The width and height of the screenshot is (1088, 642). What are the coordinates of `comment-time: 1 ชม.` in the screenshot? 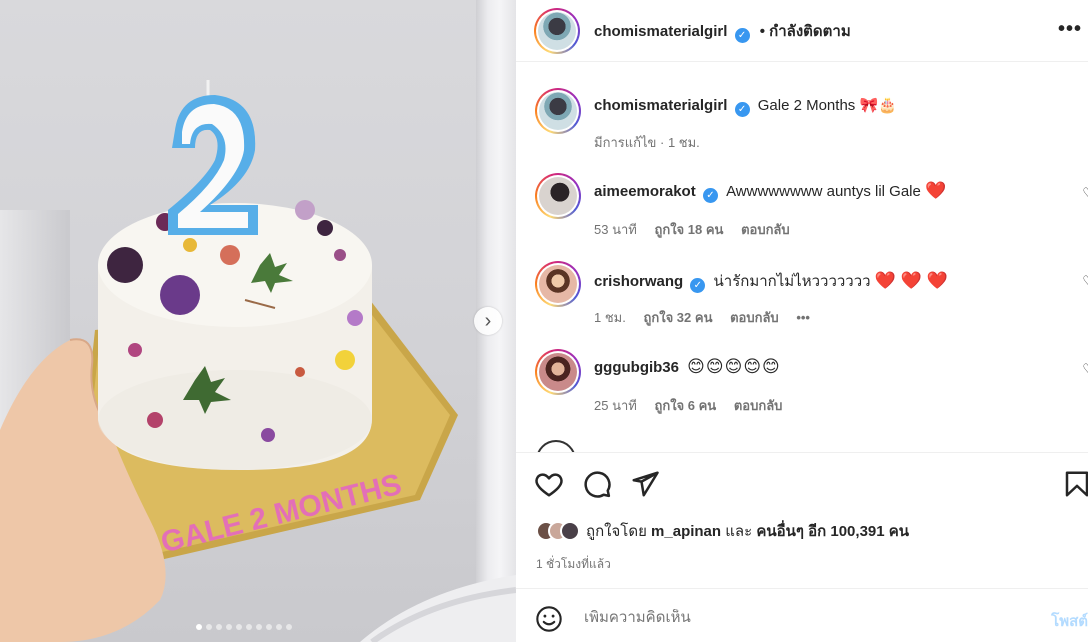 It's located at (610, 317).